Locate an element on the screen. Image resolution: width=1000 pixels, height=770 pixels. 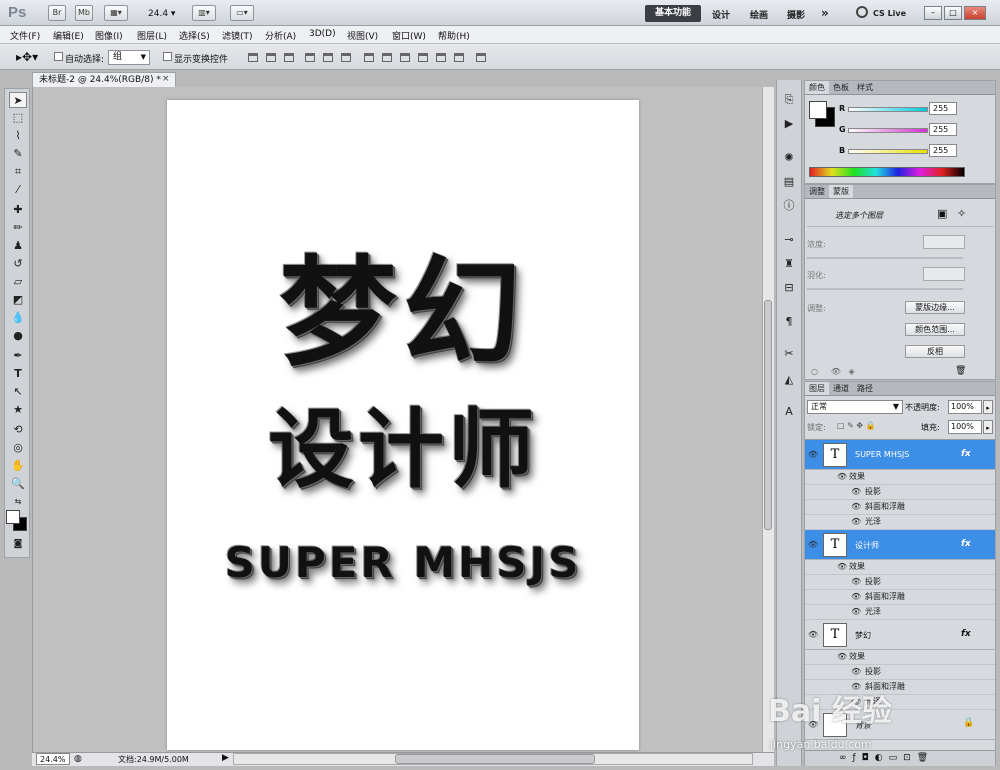
pen-tool-icon: ✒ is located at coordinates (18, 356).